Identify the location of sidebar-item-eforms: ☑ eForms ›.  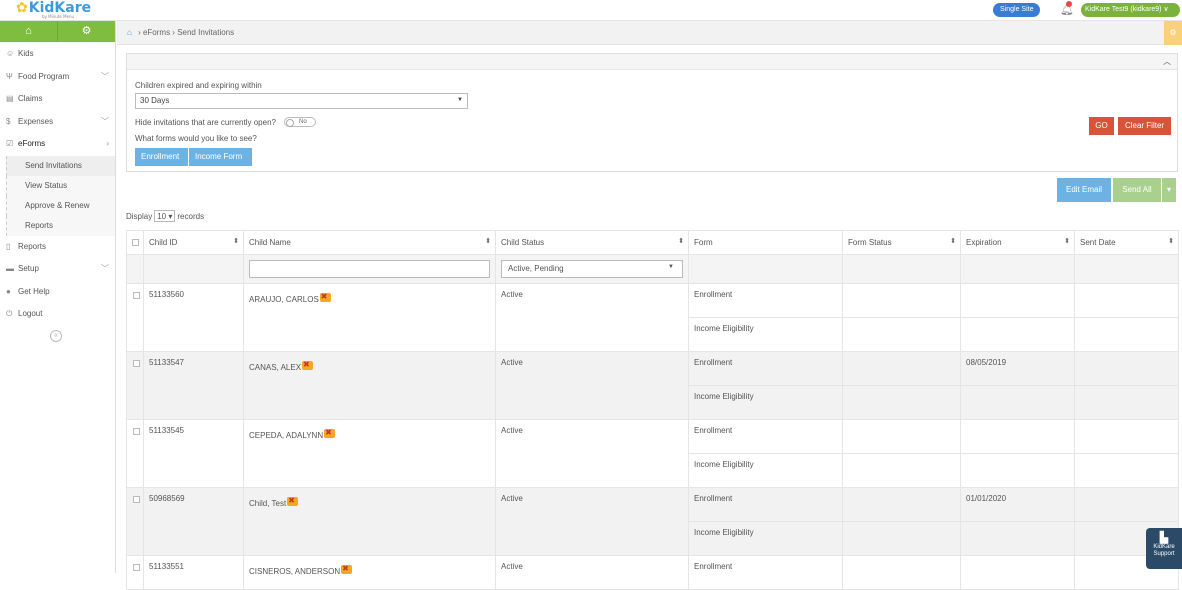
(57, 144).